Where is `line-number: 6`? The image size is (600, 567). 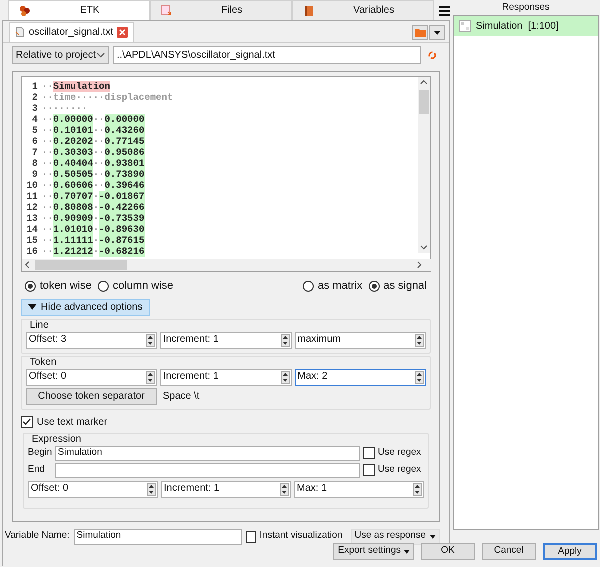
line-number: 6 is located at coordinates (35, 141).